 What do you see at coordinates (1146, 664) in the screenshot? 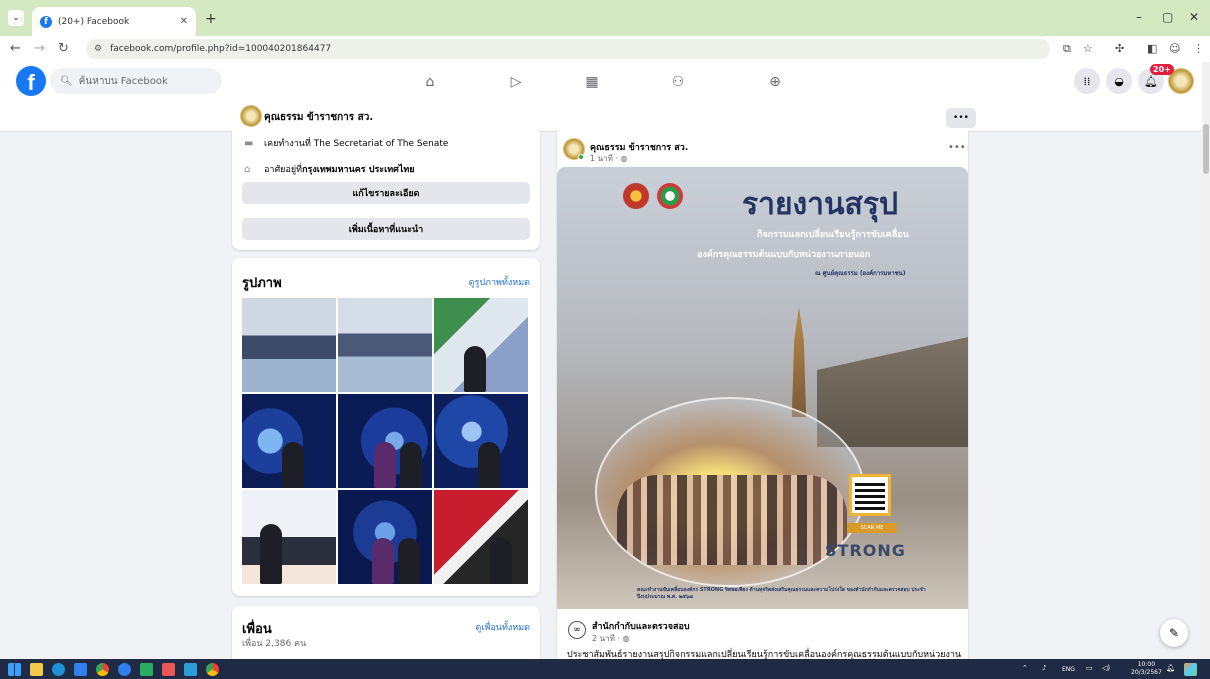
I see `clock-time: 10:00` at bounding box center [1146, 664].